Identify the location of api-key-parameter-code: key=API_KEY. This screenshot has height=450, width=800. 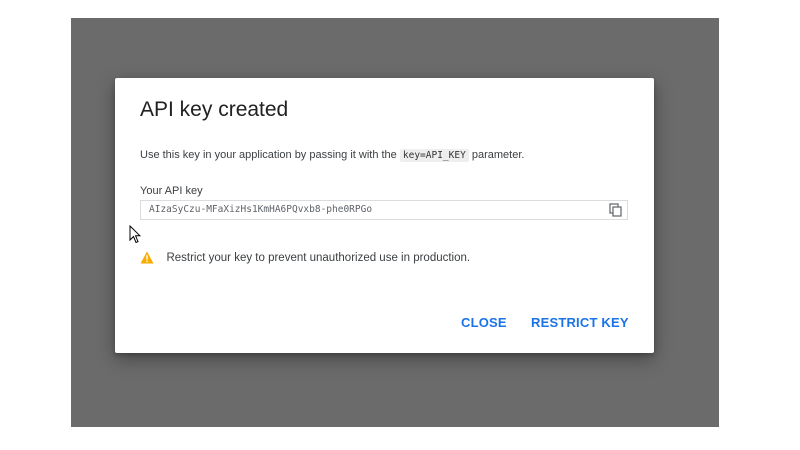
(434, 155).